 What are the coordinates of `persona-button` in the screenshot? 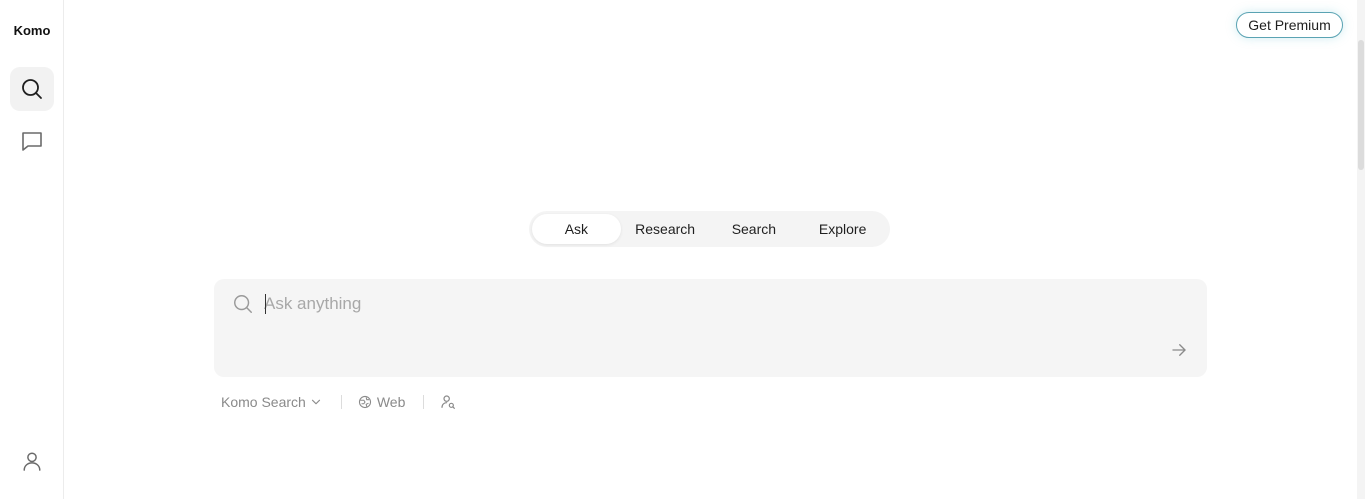 It's located at (448, 402).